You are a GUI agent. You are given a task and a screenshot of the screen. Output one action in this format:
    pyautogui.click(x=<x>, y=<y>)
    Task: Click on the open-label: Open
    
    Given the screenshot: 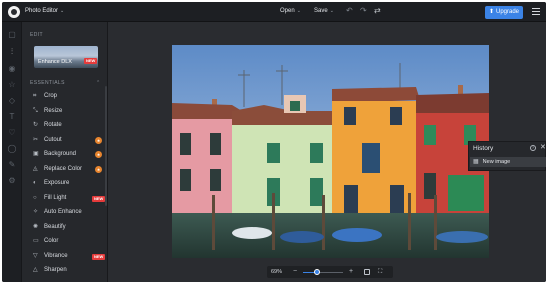 What is the action you would take?
    pyautogui.click(x=287, y=11)
    